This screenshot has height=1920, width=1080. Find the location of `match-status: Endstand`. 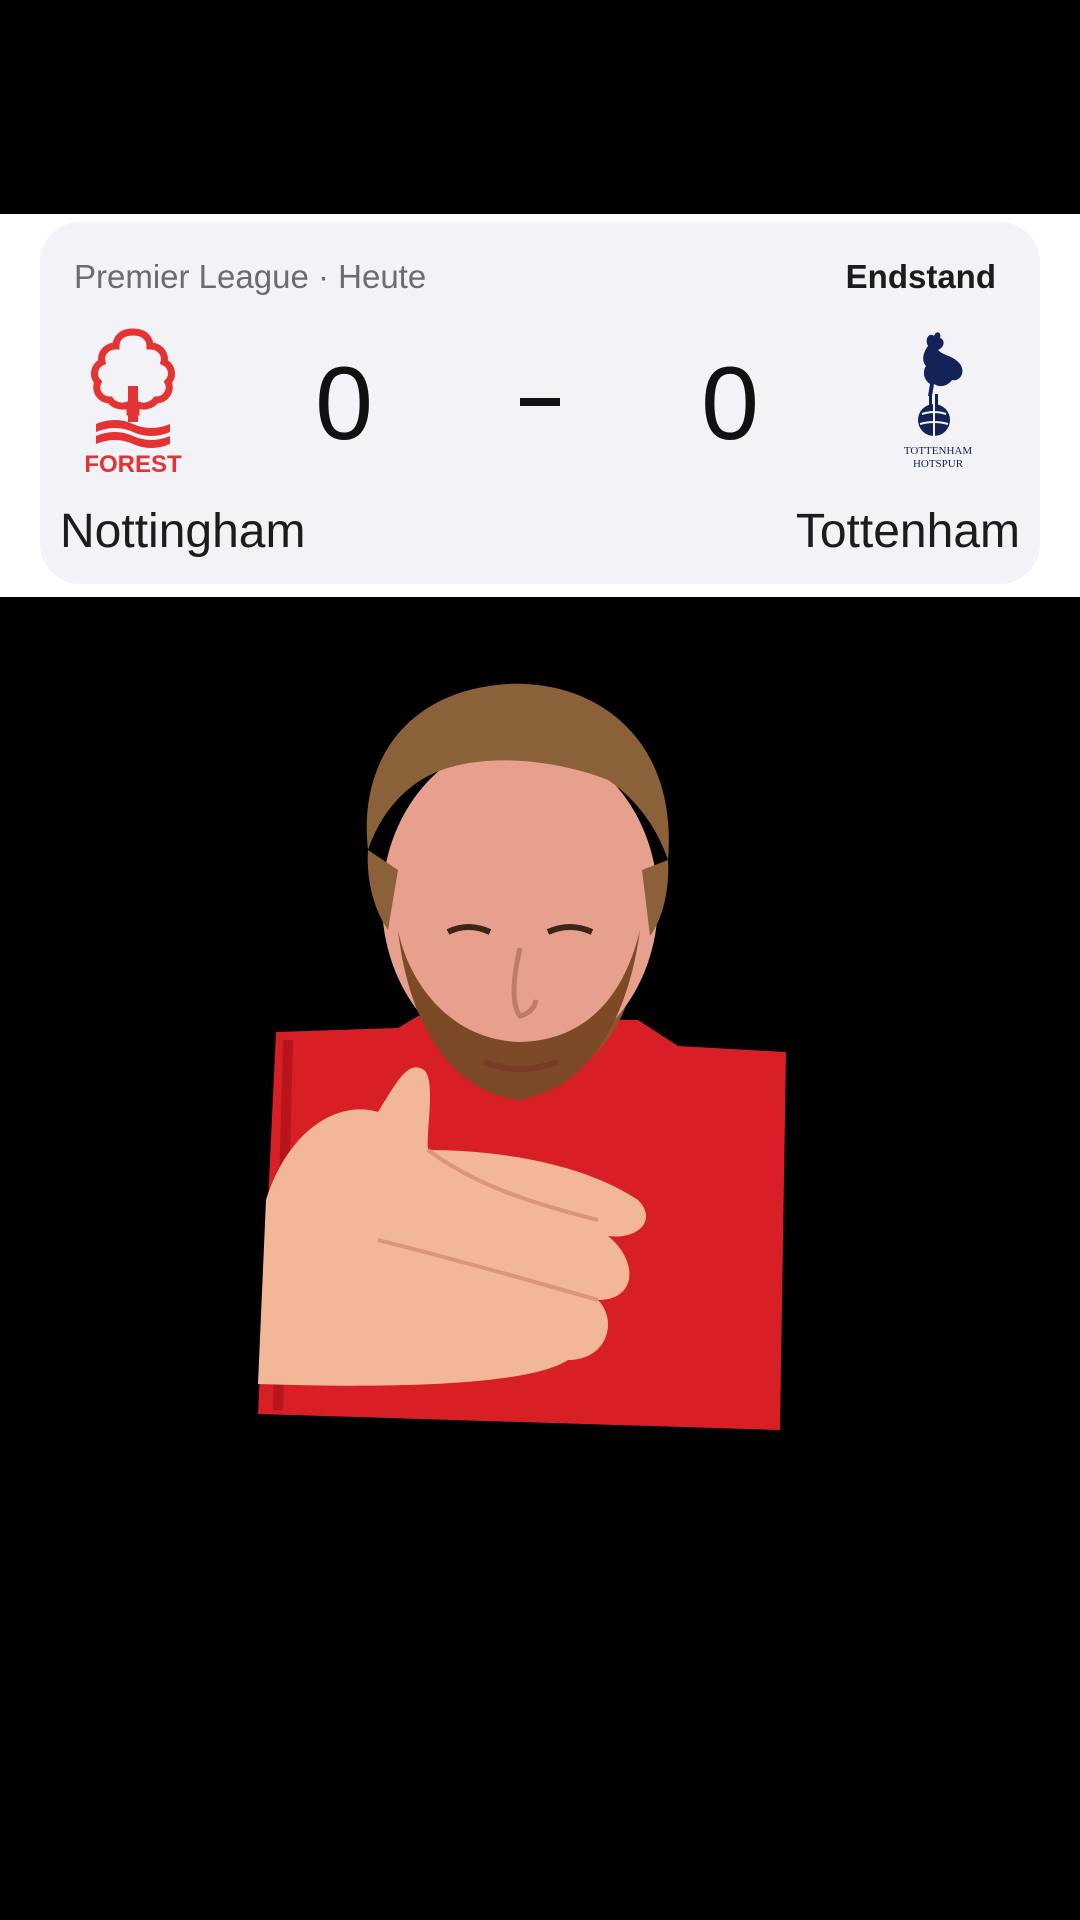

match-status: Endstand is located at coordinates (920, 276).